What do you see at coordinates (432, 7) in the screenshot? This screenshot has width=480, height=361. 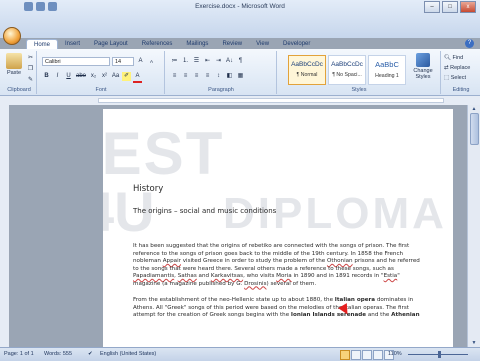 I see `minimize-button: –` at bounding box center [432, 7].